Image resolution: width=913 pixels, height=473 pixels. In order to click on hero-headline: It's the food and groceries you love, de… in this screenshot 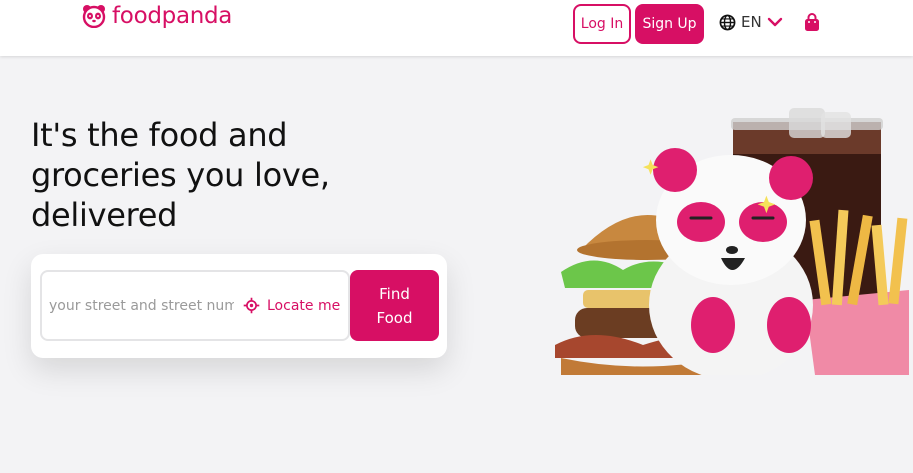, I will do `click(180, 175)`.